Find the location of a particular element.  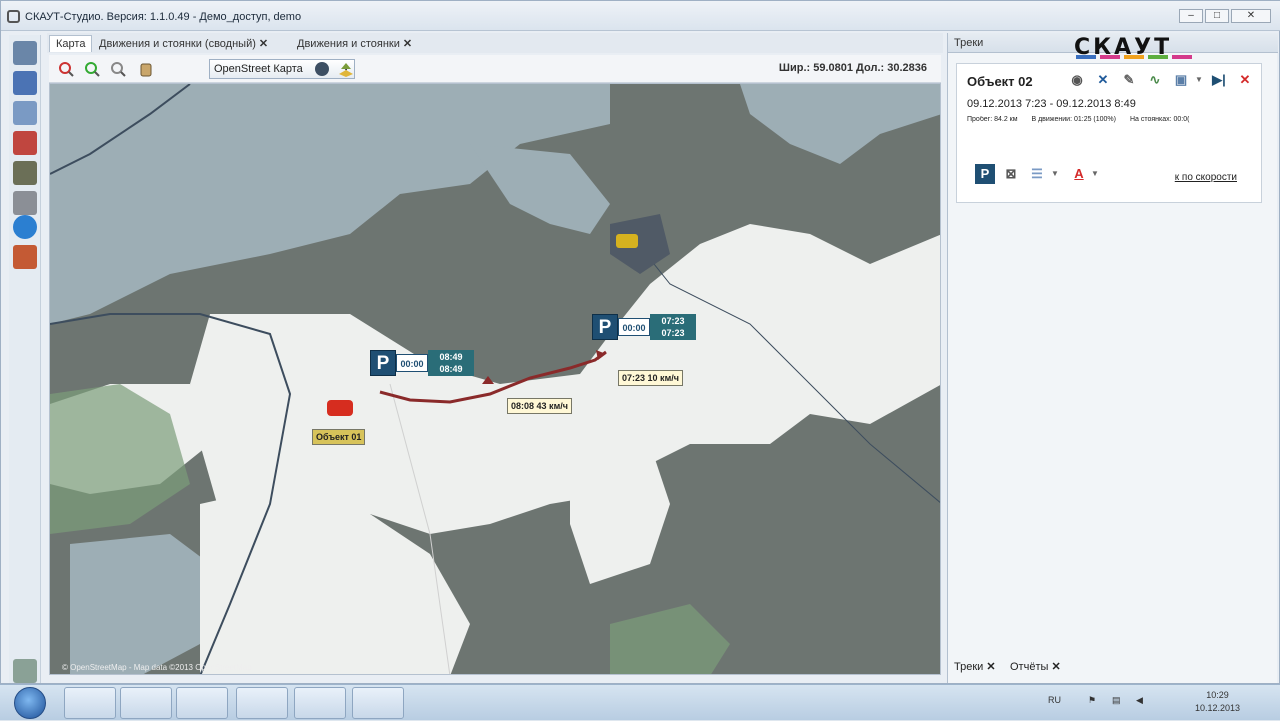

start-button is located at coordinates (30, 703).